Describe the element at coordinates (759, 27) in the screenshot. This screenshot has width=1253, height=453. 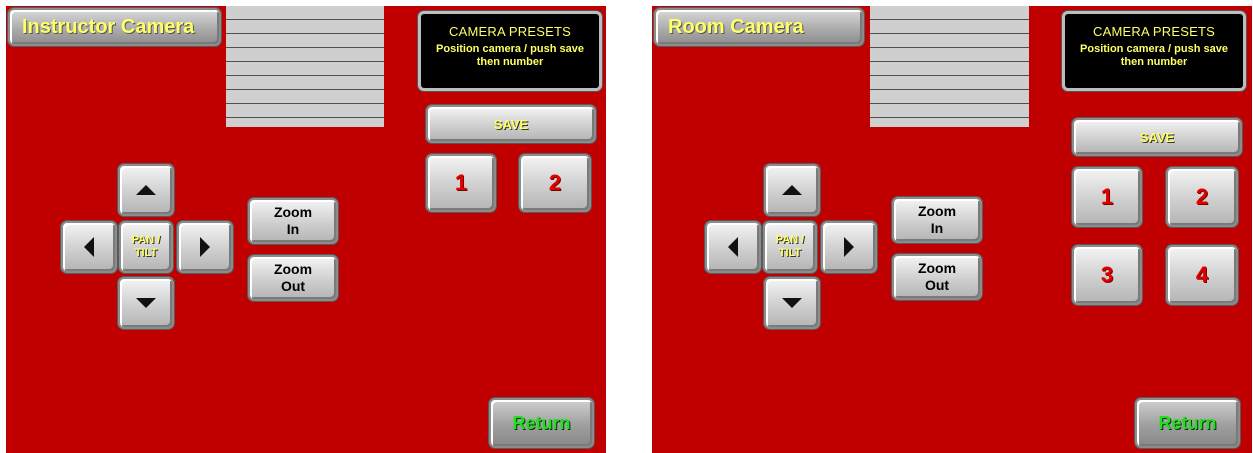
I see `camera-title-button: Room Camera` at that location.